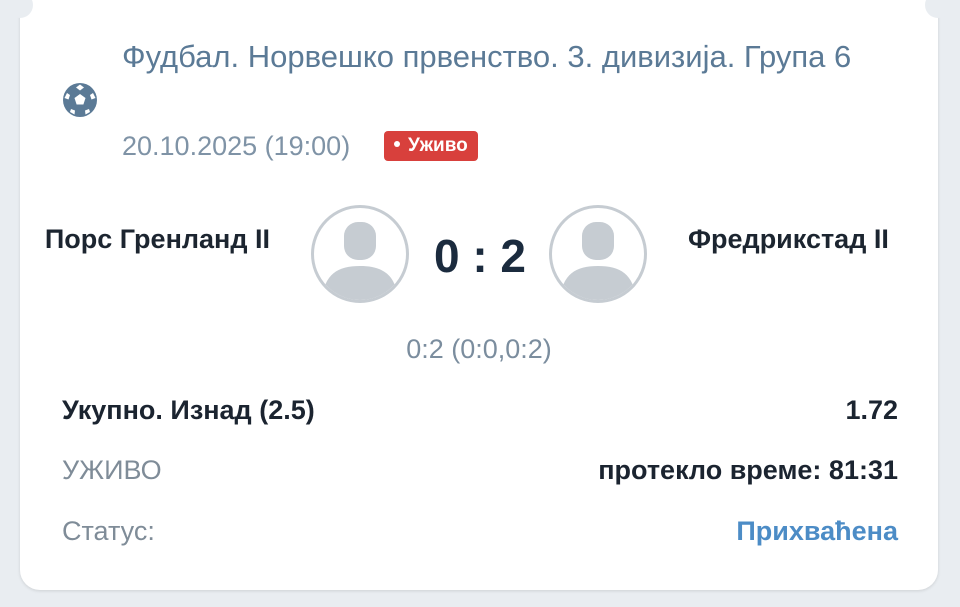 This screenshot has height=607, width=960. What do you see at coordinates (112, 470) in the screenshot?
I see `live-label: УЖИВО` at bounding box center [112, 470].